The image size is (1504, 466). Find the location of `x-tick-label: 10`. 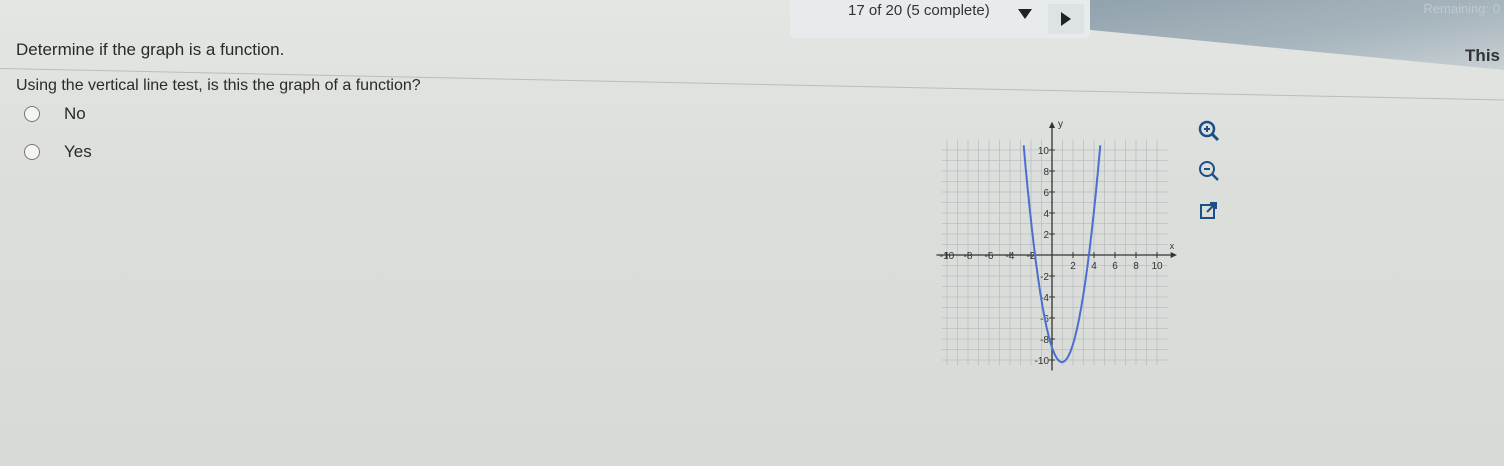

x-tick-label: 10 is located at coordinates (1157, 266).